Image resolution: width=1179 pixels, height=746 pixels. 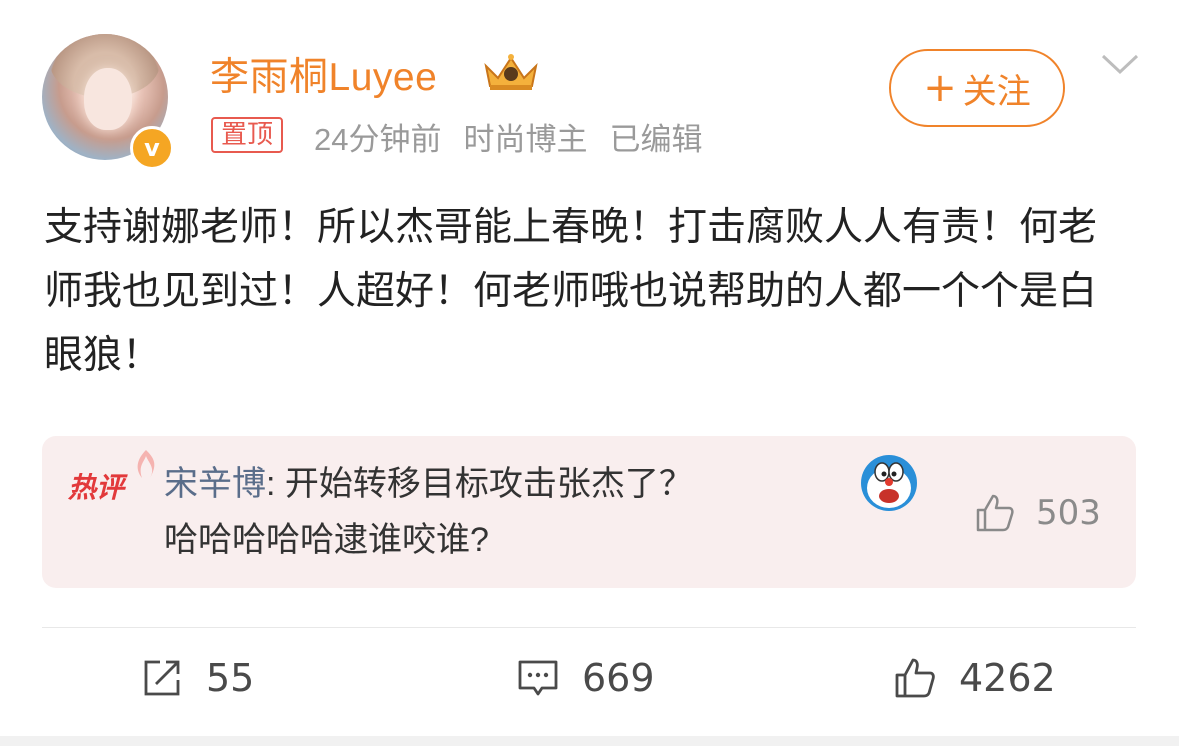 I want to click on repost-count: 55, so click(x=230, y=678).